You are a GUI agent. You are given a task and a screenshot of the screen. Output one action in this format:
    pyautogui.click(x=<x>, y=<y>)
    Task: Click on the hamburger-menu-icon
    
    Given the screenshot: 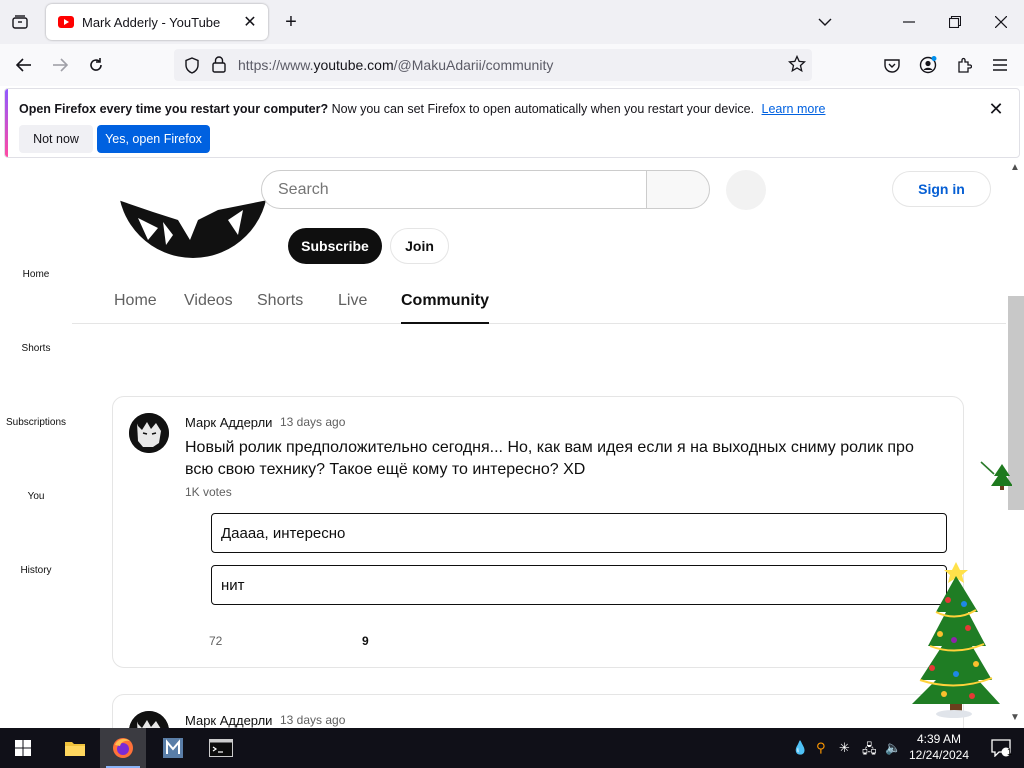 What is the action you would take?
    pyautogui.click(x=1000, y=65)
    